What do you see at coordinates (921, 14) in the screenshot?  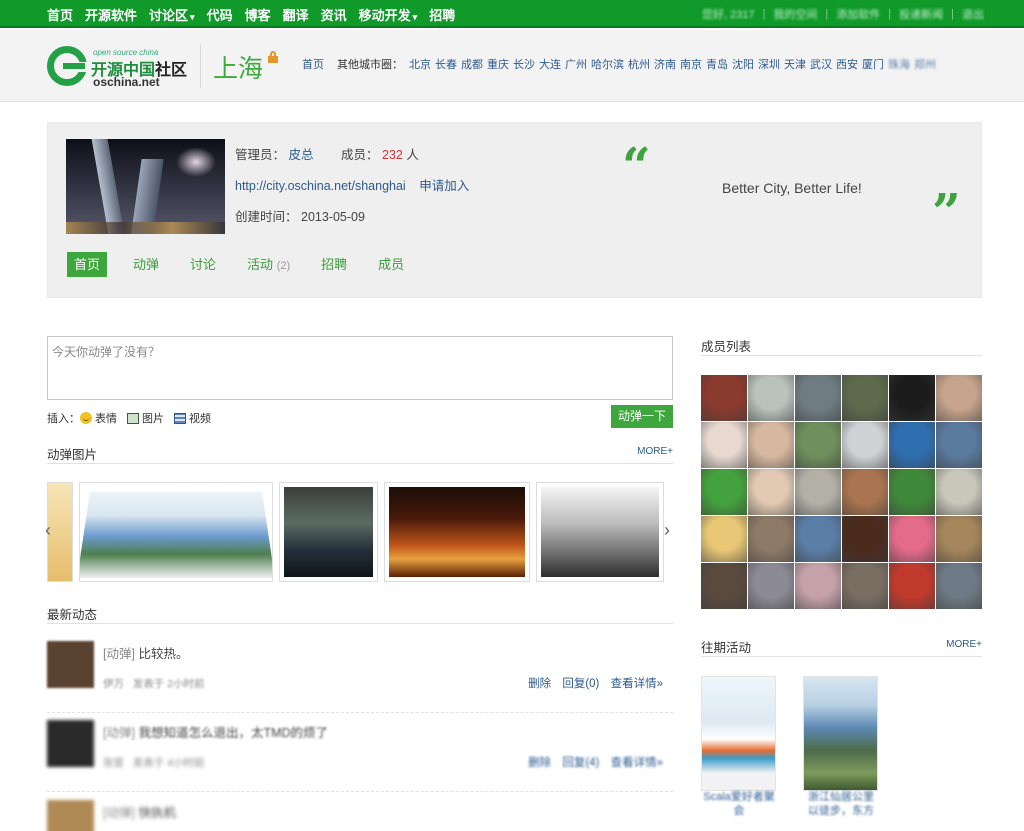 I see `submit-news-link: 投递新闻` at bounding box center [921, 14].